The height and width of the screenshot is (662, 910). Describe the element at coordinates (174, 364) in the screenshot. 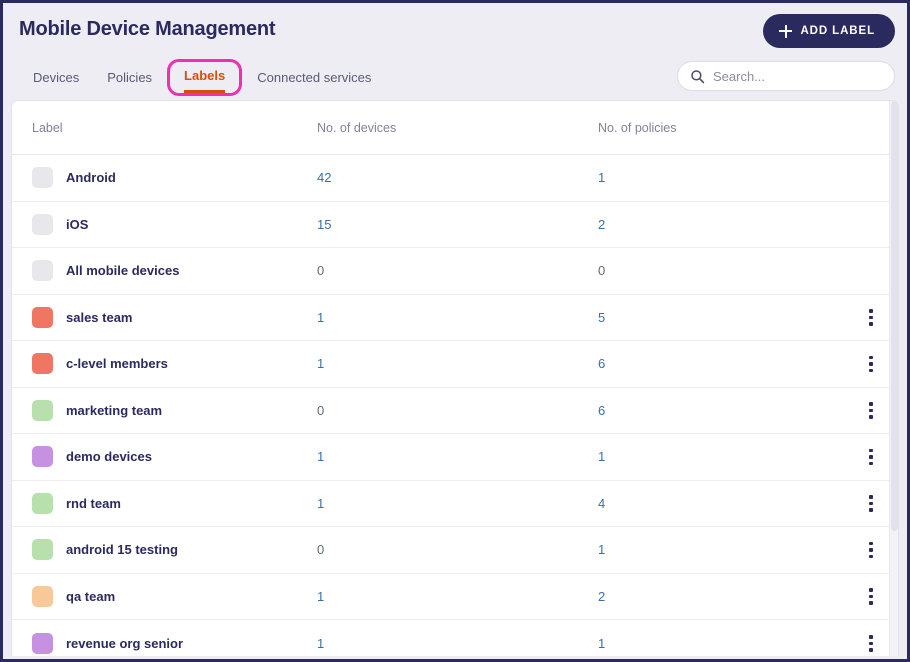

I see `label-cell: c-level members` at that location.